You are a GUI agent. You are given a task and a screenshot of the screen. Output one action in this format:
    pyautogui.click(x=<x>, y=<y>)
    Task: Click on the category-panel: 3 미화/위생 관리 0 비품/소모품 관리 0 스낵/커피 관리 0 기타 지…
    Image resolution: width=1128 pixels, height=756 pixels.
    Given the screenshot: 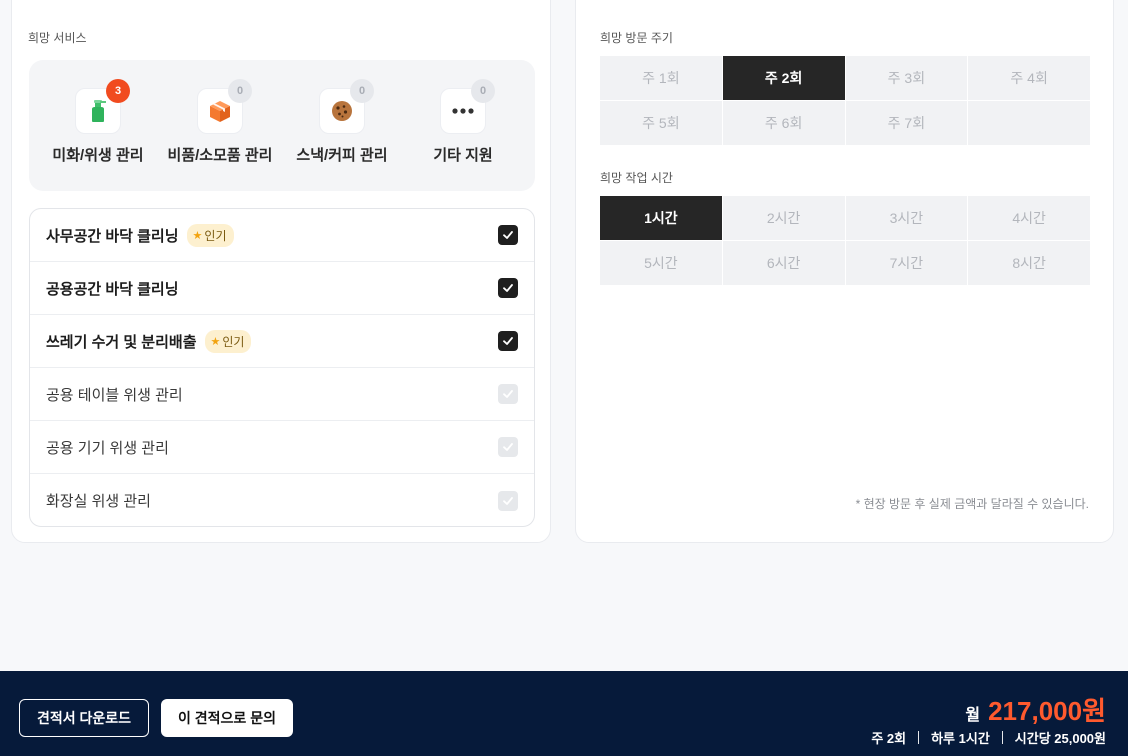 What is the action you would take?
    pyautogui.click(x=282, y=125)
    